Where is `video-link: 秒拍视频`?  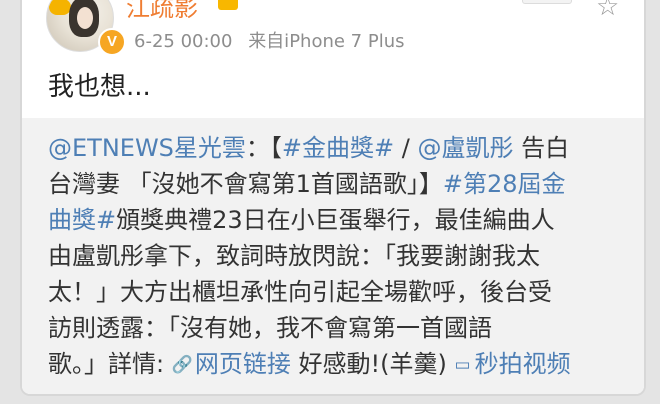
video-link: 秒拍视频 is located at coordinates (523, 364).